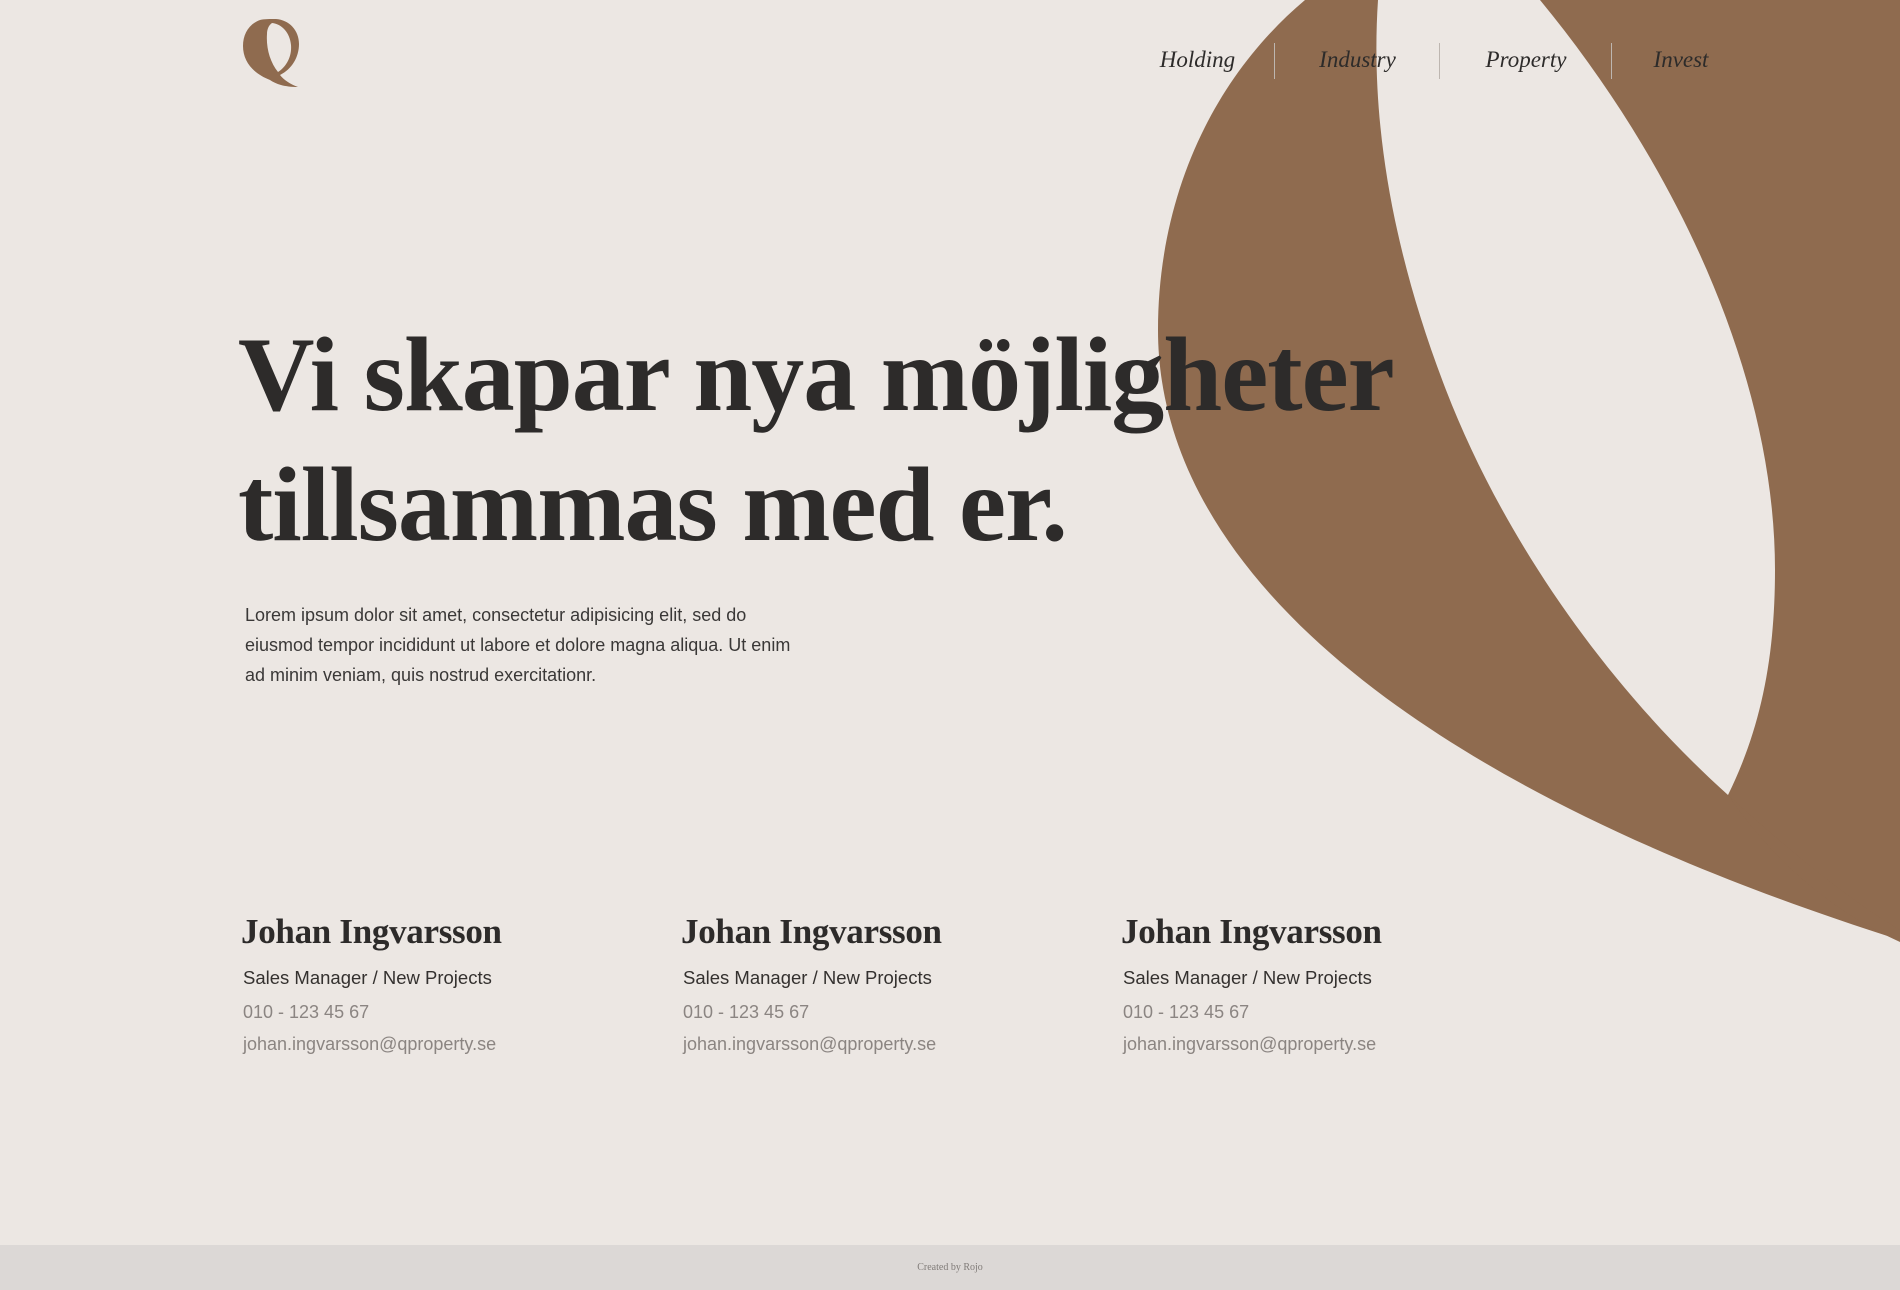 The image size is (1900, 1290). I want to click on nav-item-industry: Industry, so click(1357, 60).